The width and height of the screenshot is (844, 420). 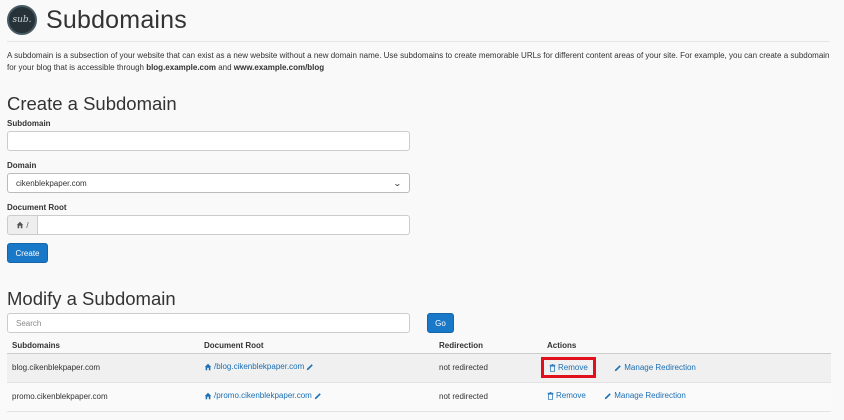 What do you see at coordinates (488, 346) in the screenshot?
I see `column-header-redirection: Redirection` at bounding box center [488, 346].